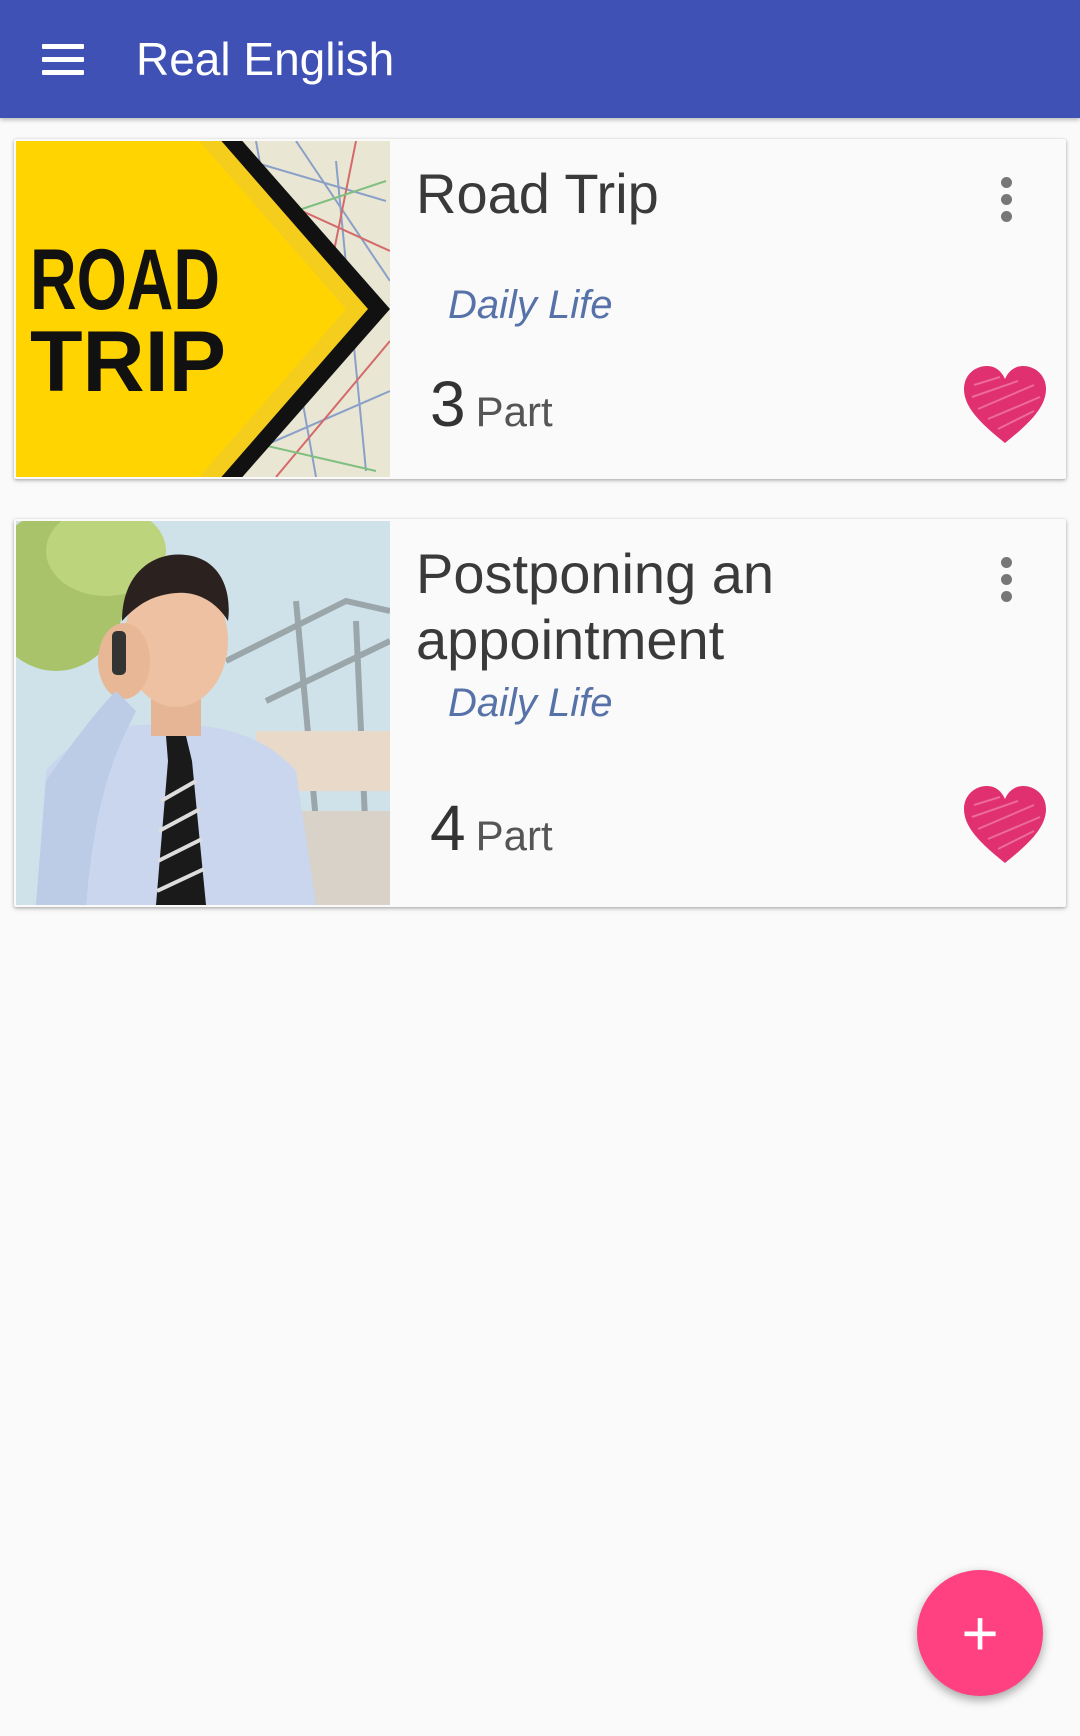 The image size is (1080, 1736). I want to click on lesson-parts: 4 Part, so click(491, 828).